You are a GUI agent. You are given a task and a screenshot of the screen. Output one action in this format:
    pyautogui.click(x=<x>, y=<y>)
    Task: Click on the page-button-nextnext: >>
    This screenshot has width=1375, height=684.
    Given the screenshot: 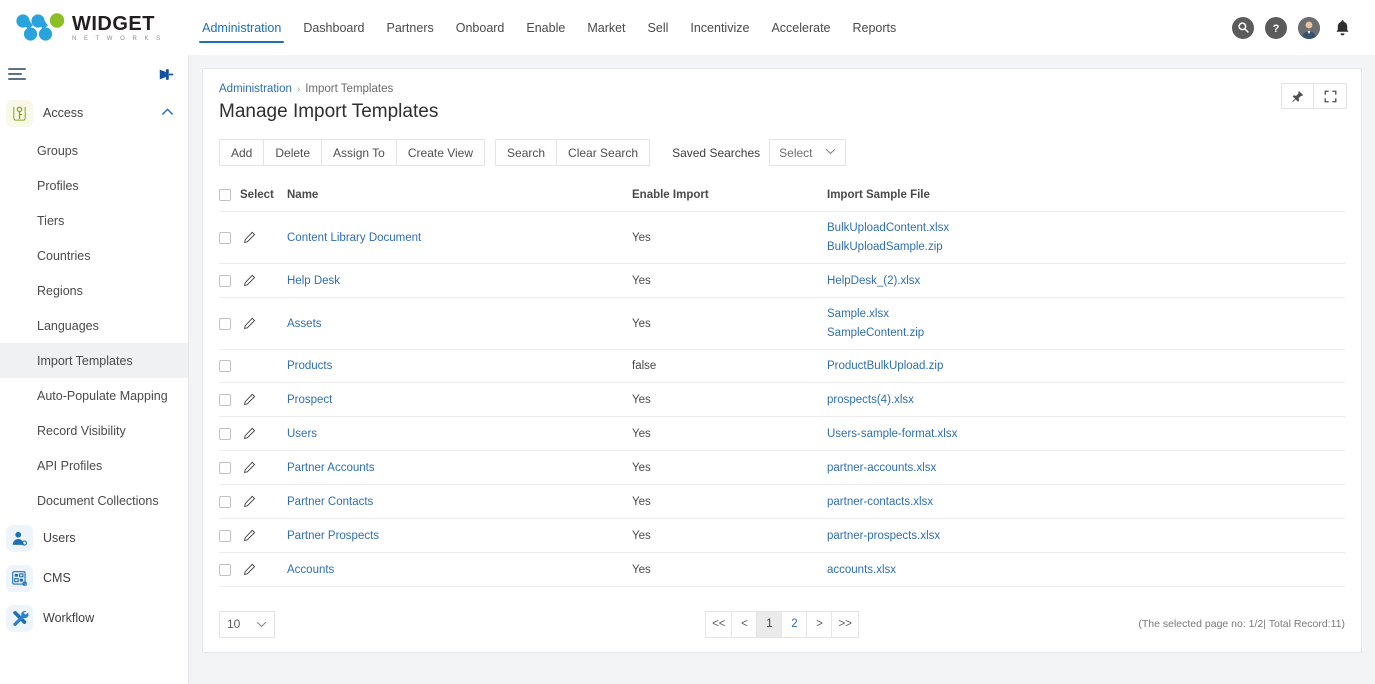 What is the action you would take?
    pyautogui.click(x=845, y=624)
    